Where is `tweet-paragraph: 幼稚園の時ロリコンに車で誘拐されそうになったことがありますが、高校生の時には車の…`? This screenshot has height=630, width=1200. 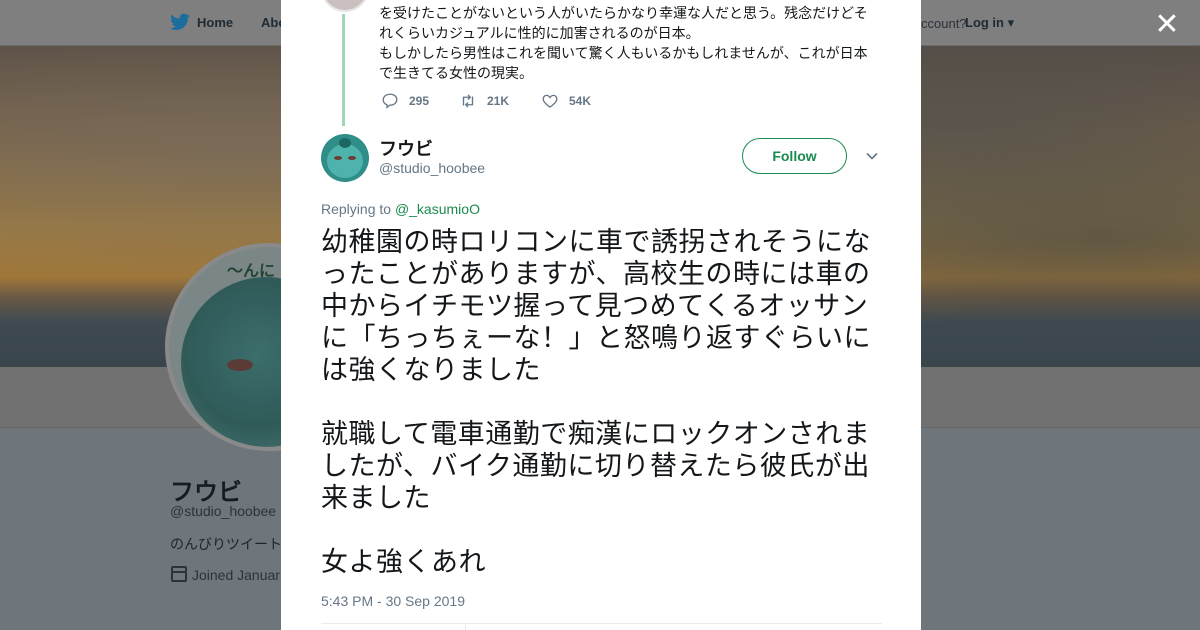
tweet-paragraph: 幼稚園の時ロリコンに車で誘拐されそうになったことがありますが、高校生の時には車の… is located at coordinates (596, 306).